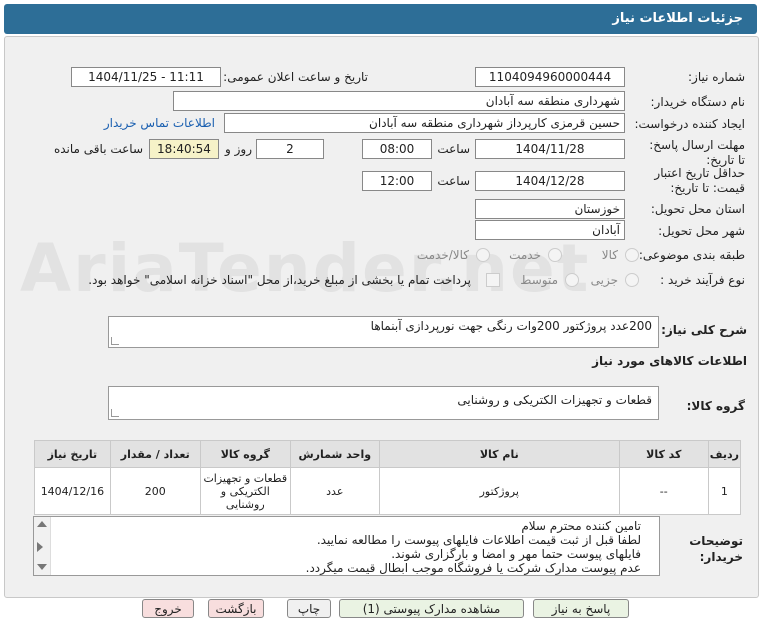  Describe the element at coordinates (236, 608) in the screenshot. I see `back-button: بازگشت` at that location.